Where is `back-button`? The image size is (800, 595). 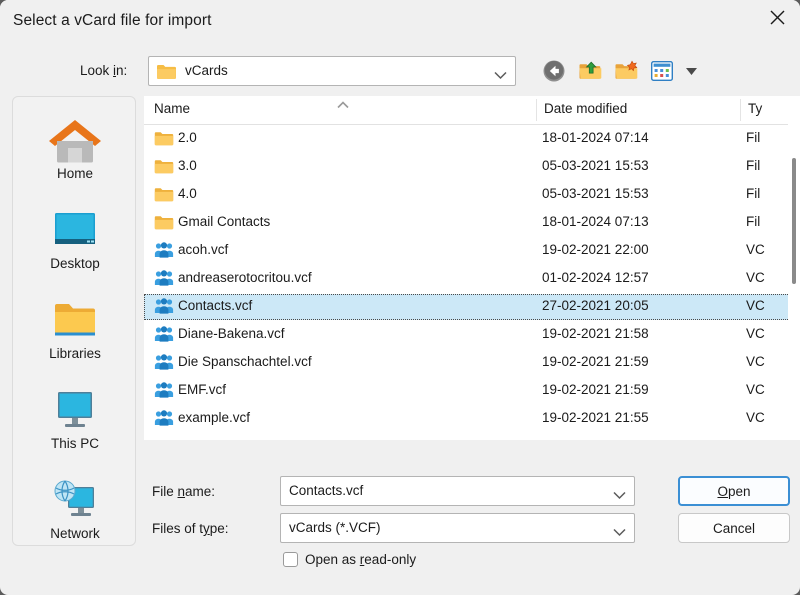 back-button is located at coordinates (554, 71).